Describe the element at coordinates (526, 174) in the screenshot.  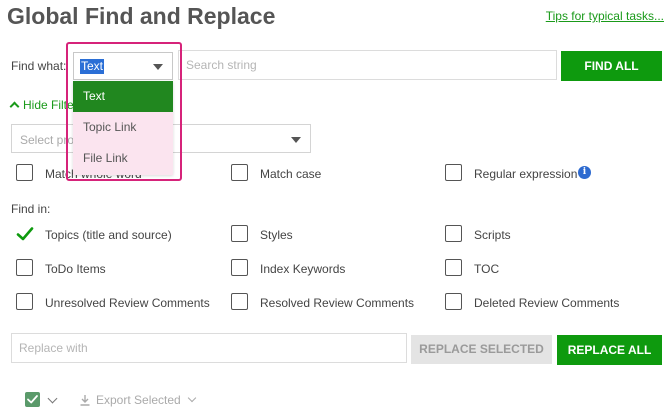
I see `regular-expression-label: Regular expression` at that location.